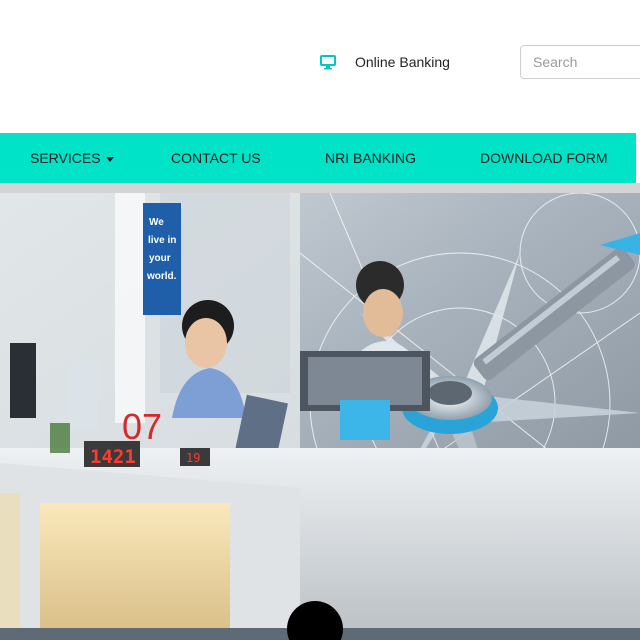 Image resolution: width=640 pixels, height=640 pixels. What do you see at coordinates (65, 158) in the screenshot?
I see `nav-item-label: SERVICES` at bounding box center [65, 158].